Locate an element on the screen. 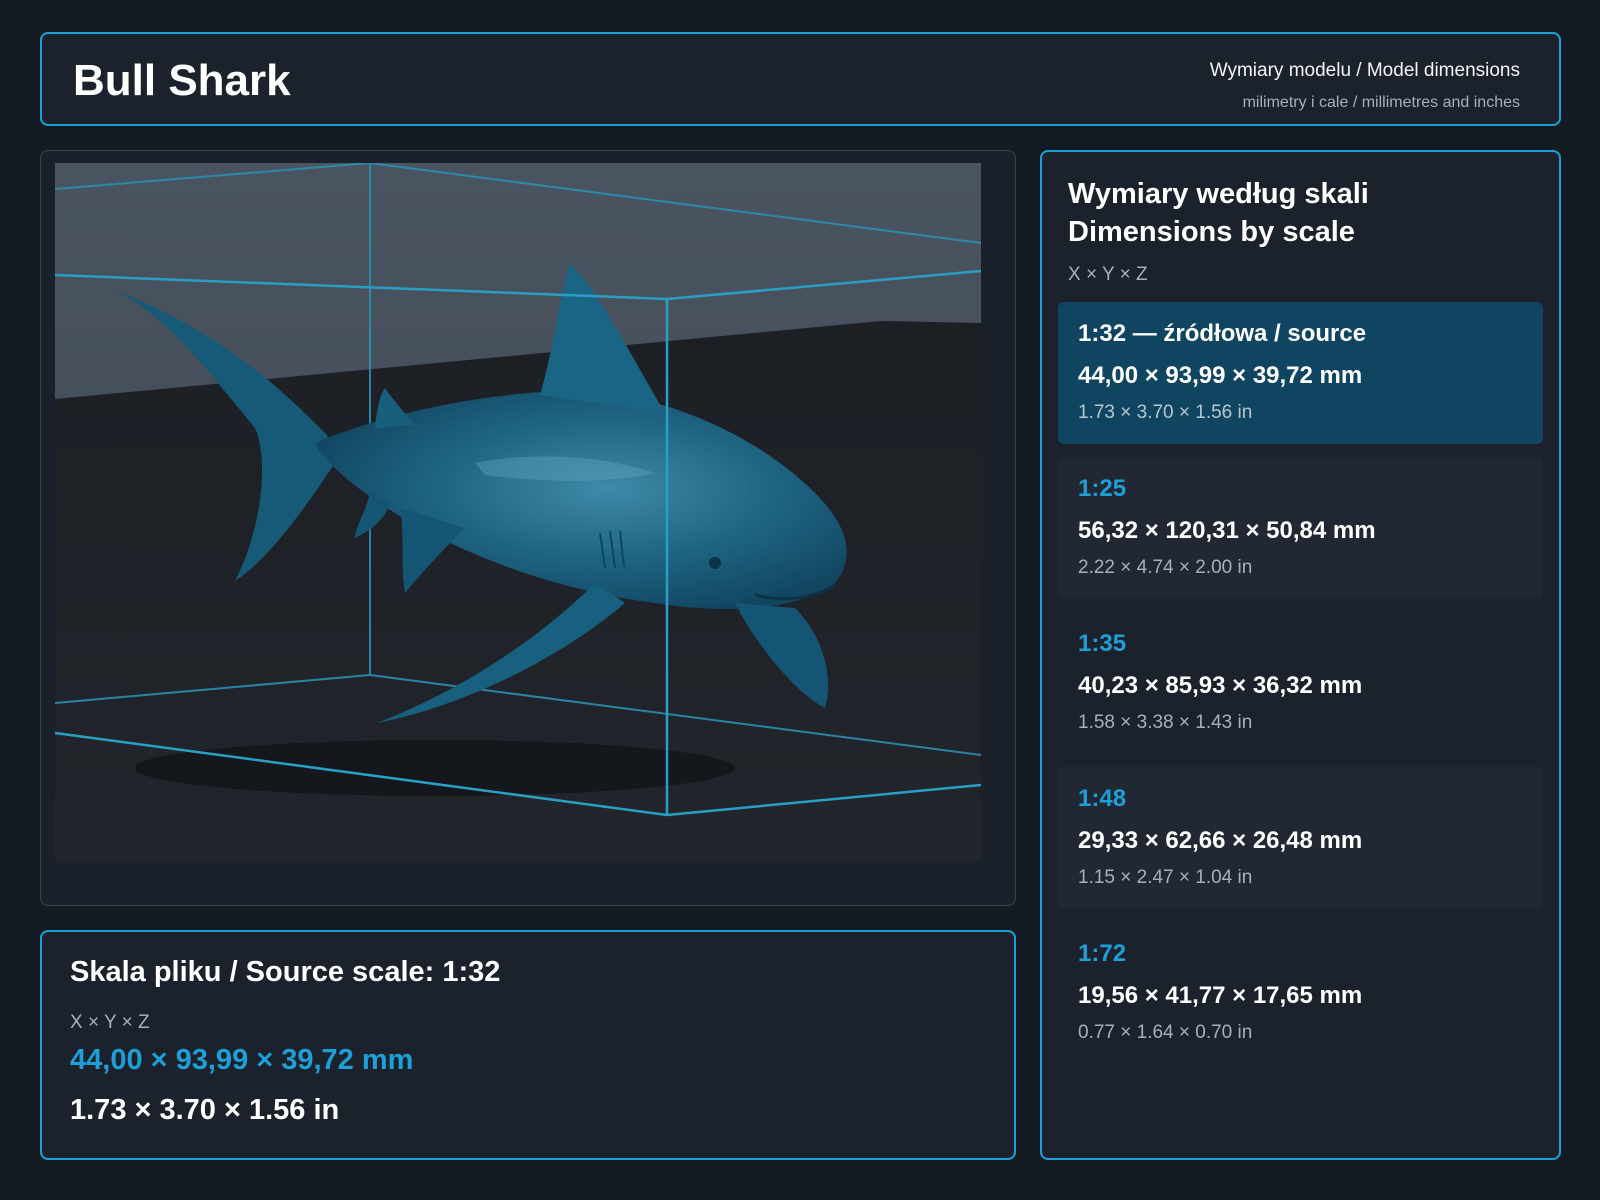 Image resolution: width=1600 pixels, height=1200 pixels. panel-title-en: Dimensions by scale is located at coordinates (1211, 232).